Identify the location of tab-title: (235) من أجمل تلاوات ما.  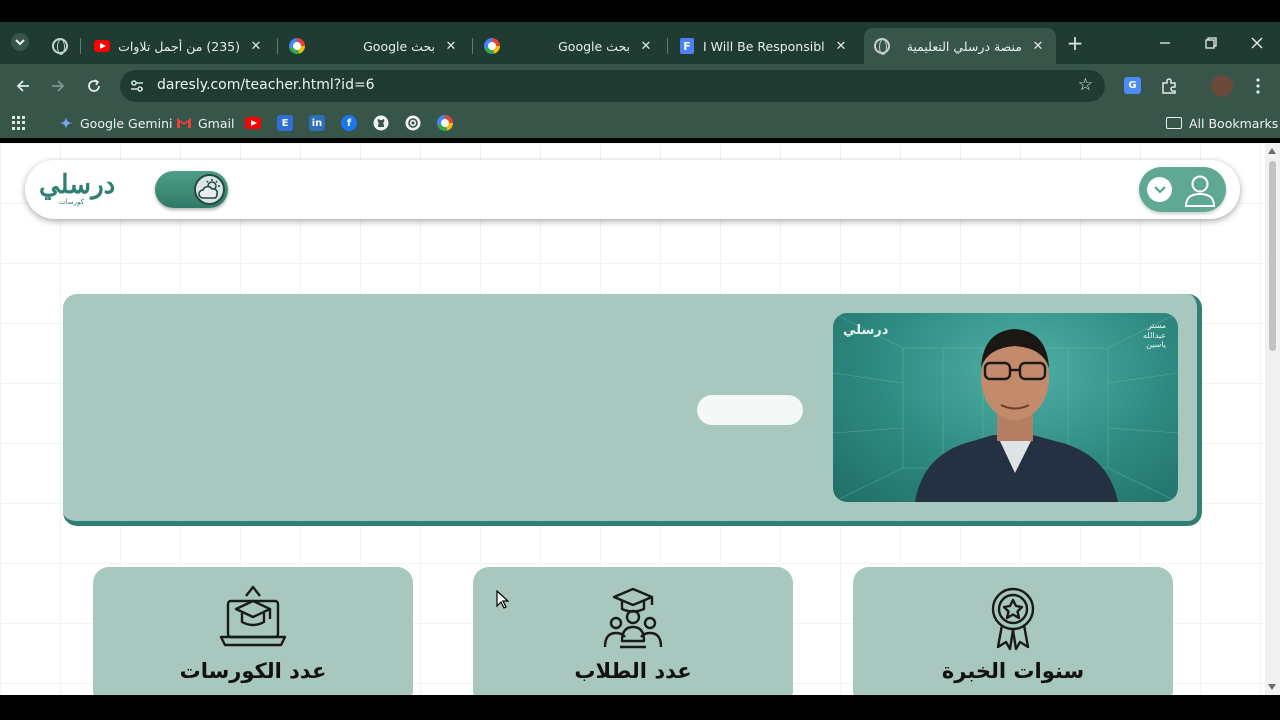
(179, 46).